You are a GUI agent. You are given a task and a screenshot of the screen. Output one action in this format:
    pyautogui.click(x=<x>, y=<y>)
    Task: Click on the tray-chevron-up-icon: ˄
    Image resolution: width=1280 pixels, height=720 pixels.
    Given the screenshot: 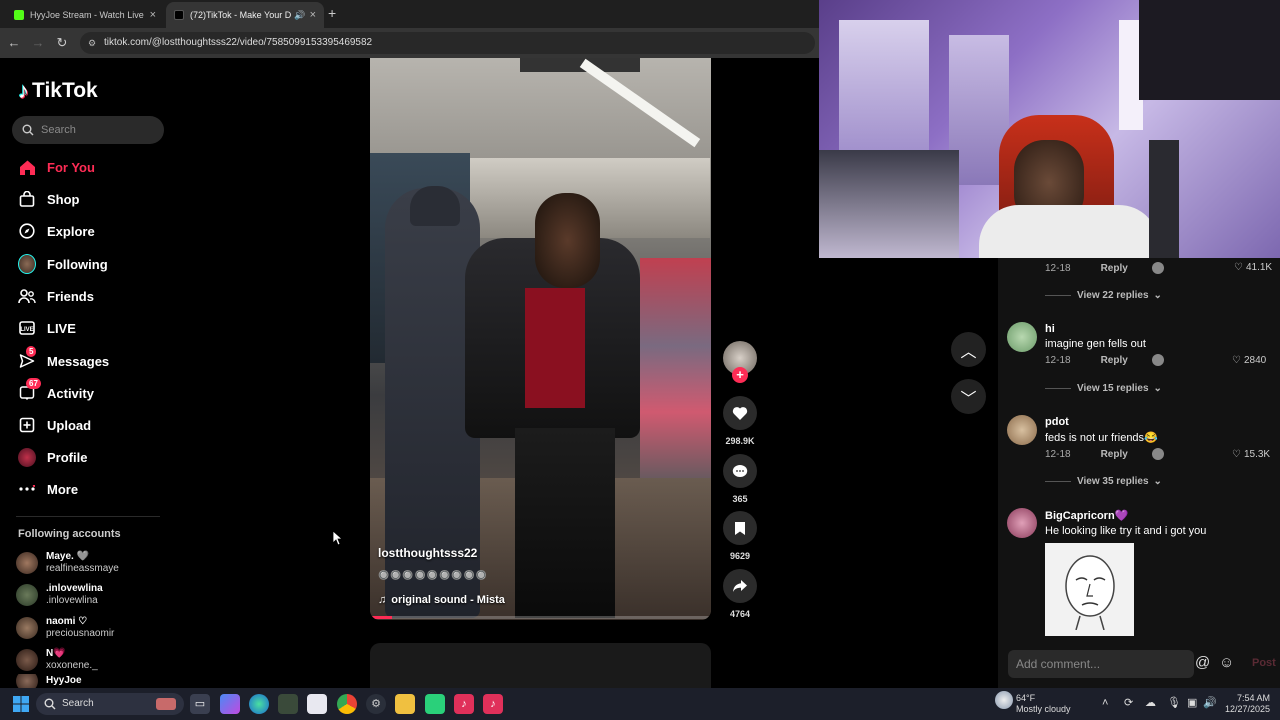 What is the action you would take?
    pyautogui.click(x=1105, y=703)
    